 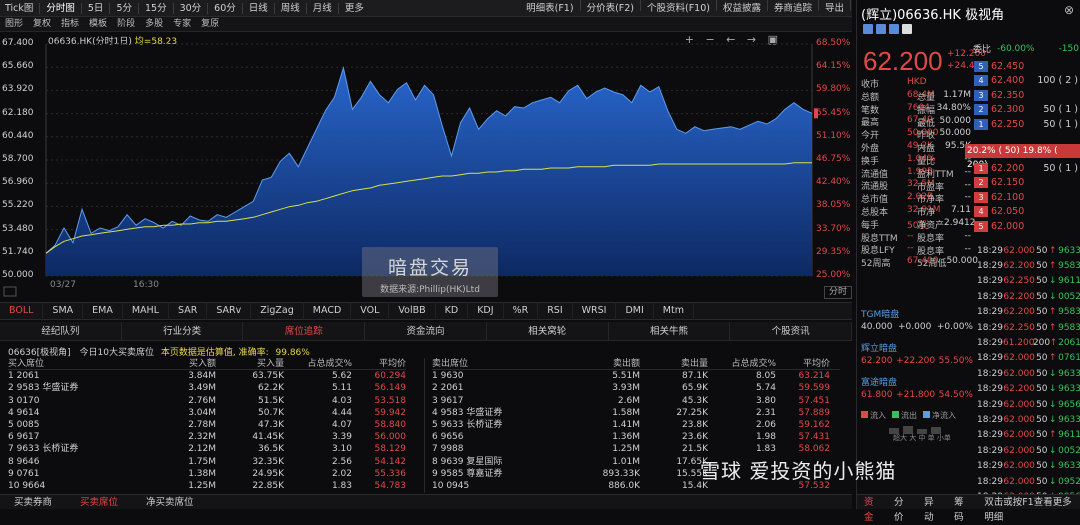 What do you see at coordinates (635, 311) in the screenshot?
I see `indicator-tab: DMI` at bounding box center [635, 311].